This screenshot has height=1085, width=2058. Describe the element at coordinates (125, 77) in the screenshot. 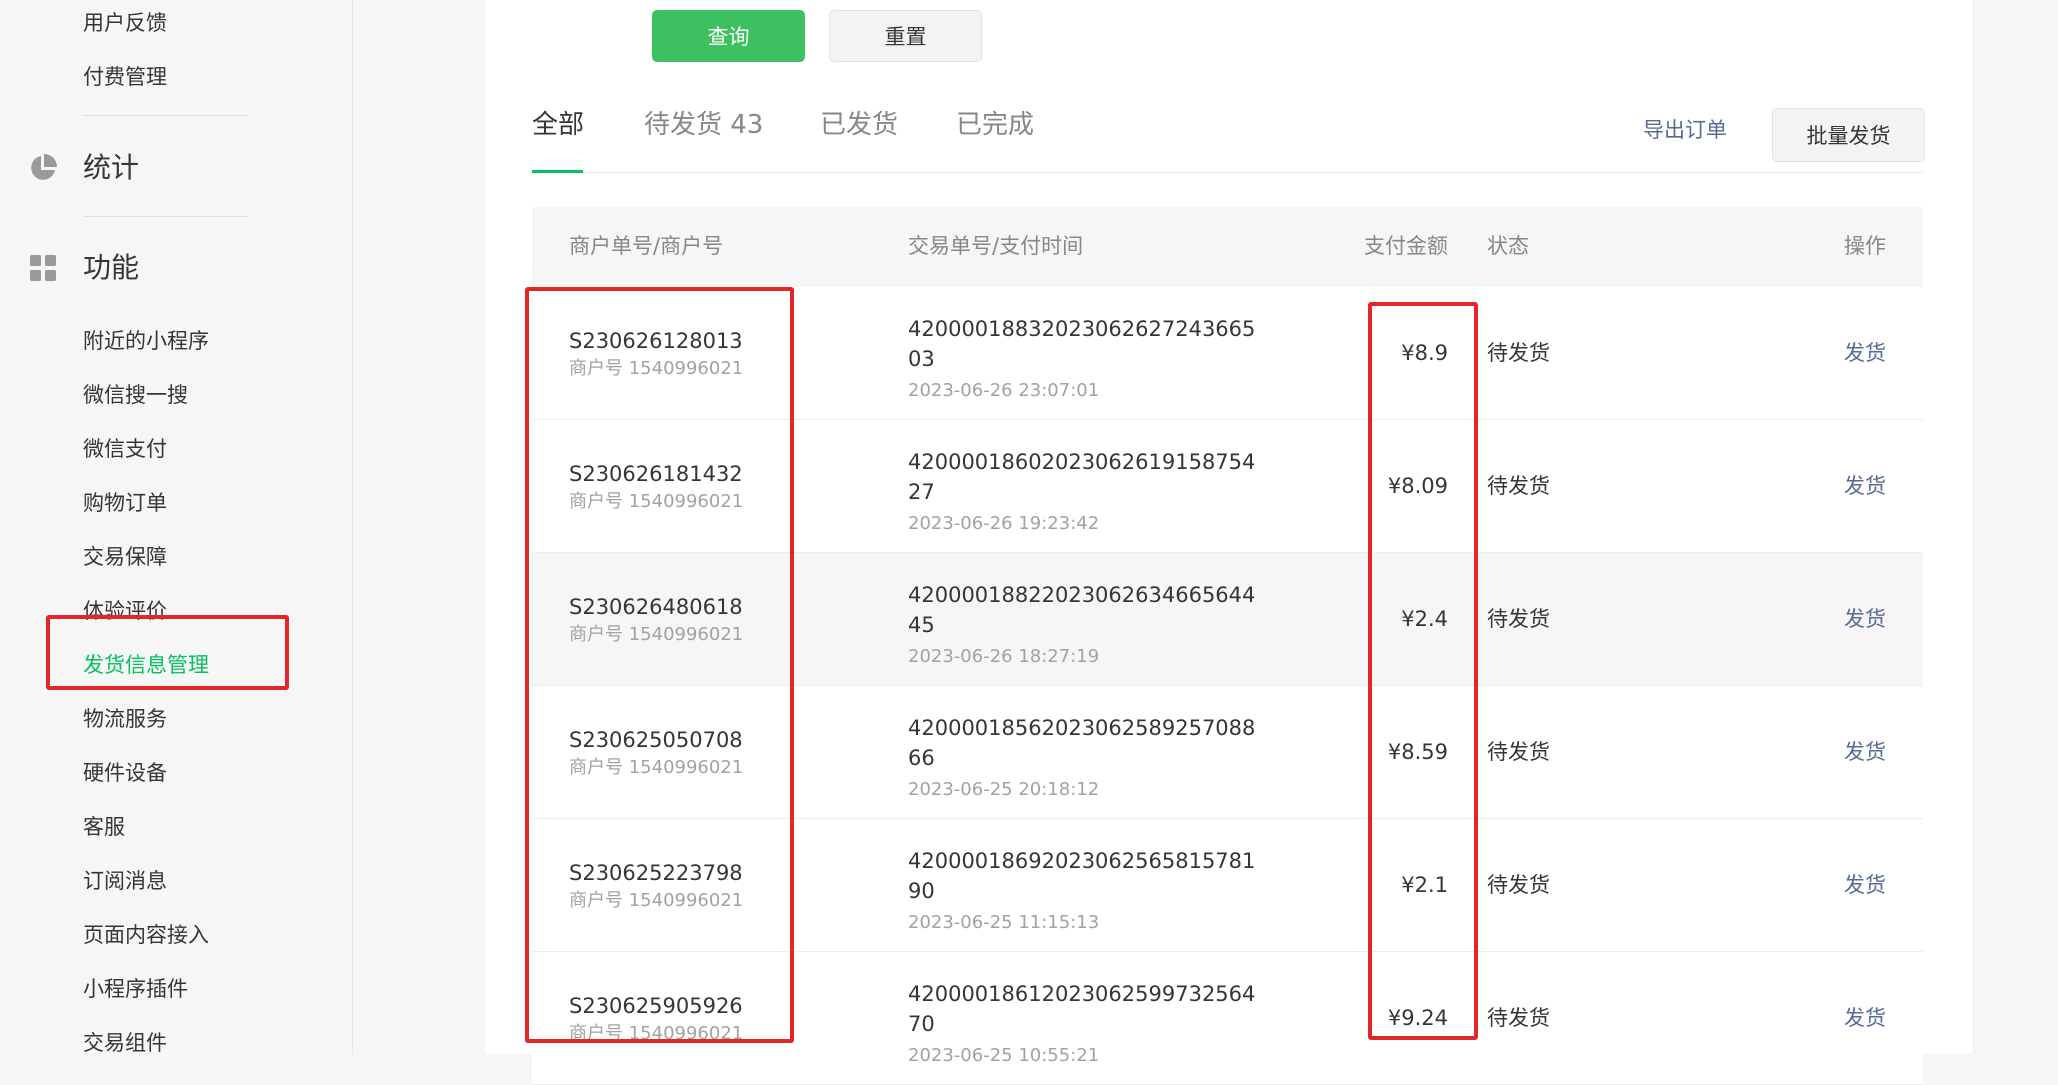

I see `sidebar-item-payment-mgmt: 付费管理` at that location.